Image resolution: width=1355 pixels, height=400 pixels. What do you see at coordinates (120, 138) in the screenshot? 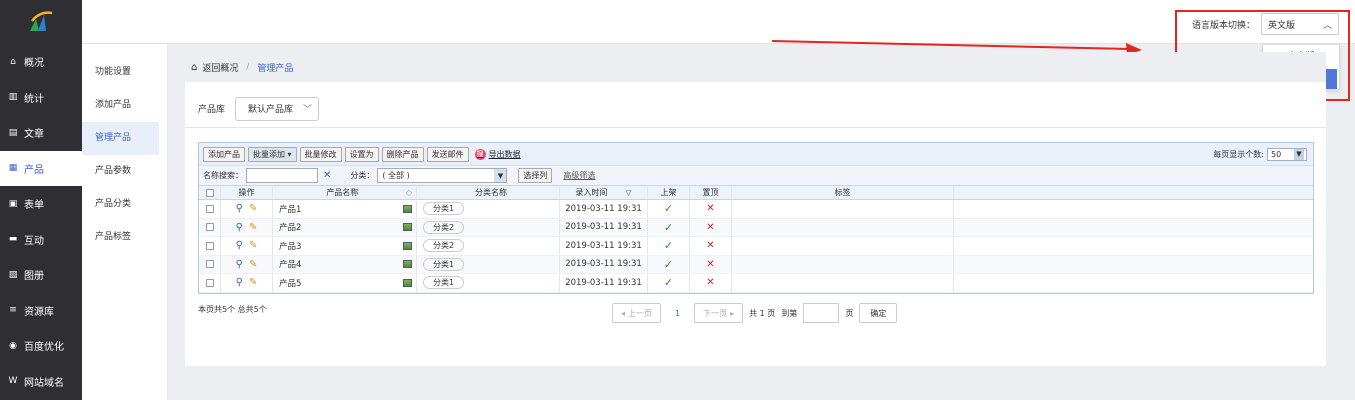
I see `subnav-item-manage-product: 管理产品` at bounding box center [120, 138].